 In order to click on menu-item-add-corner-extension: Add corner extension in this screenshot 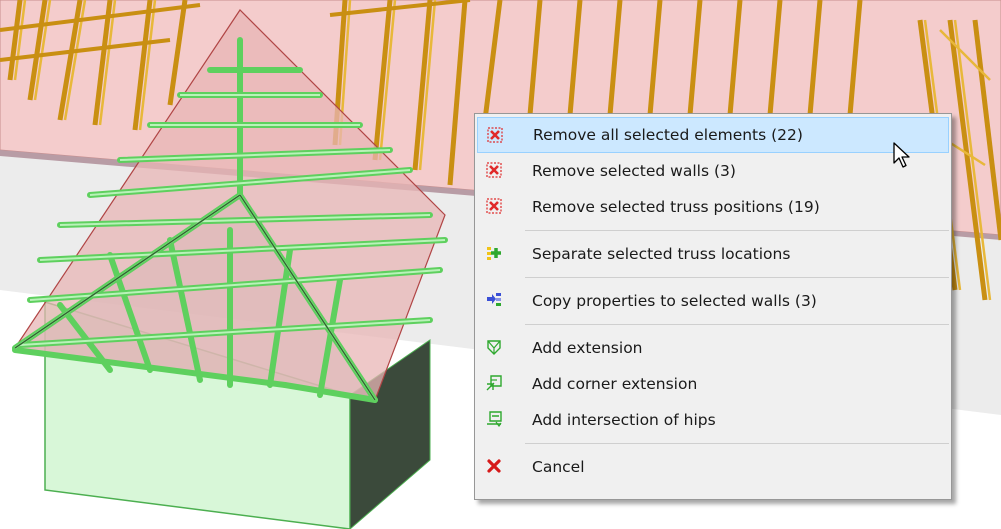, I will do `click(713, 384)`.